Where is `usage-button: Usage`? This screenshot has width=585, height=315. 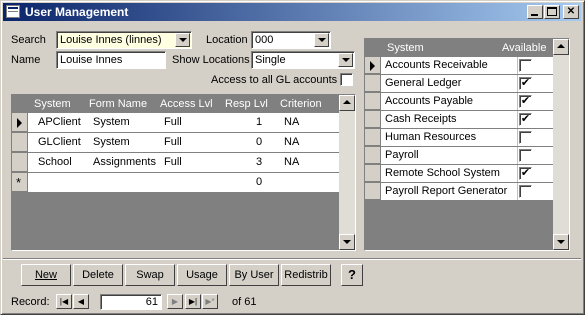 usage-button: Usage is located at coordinates (202, 275).